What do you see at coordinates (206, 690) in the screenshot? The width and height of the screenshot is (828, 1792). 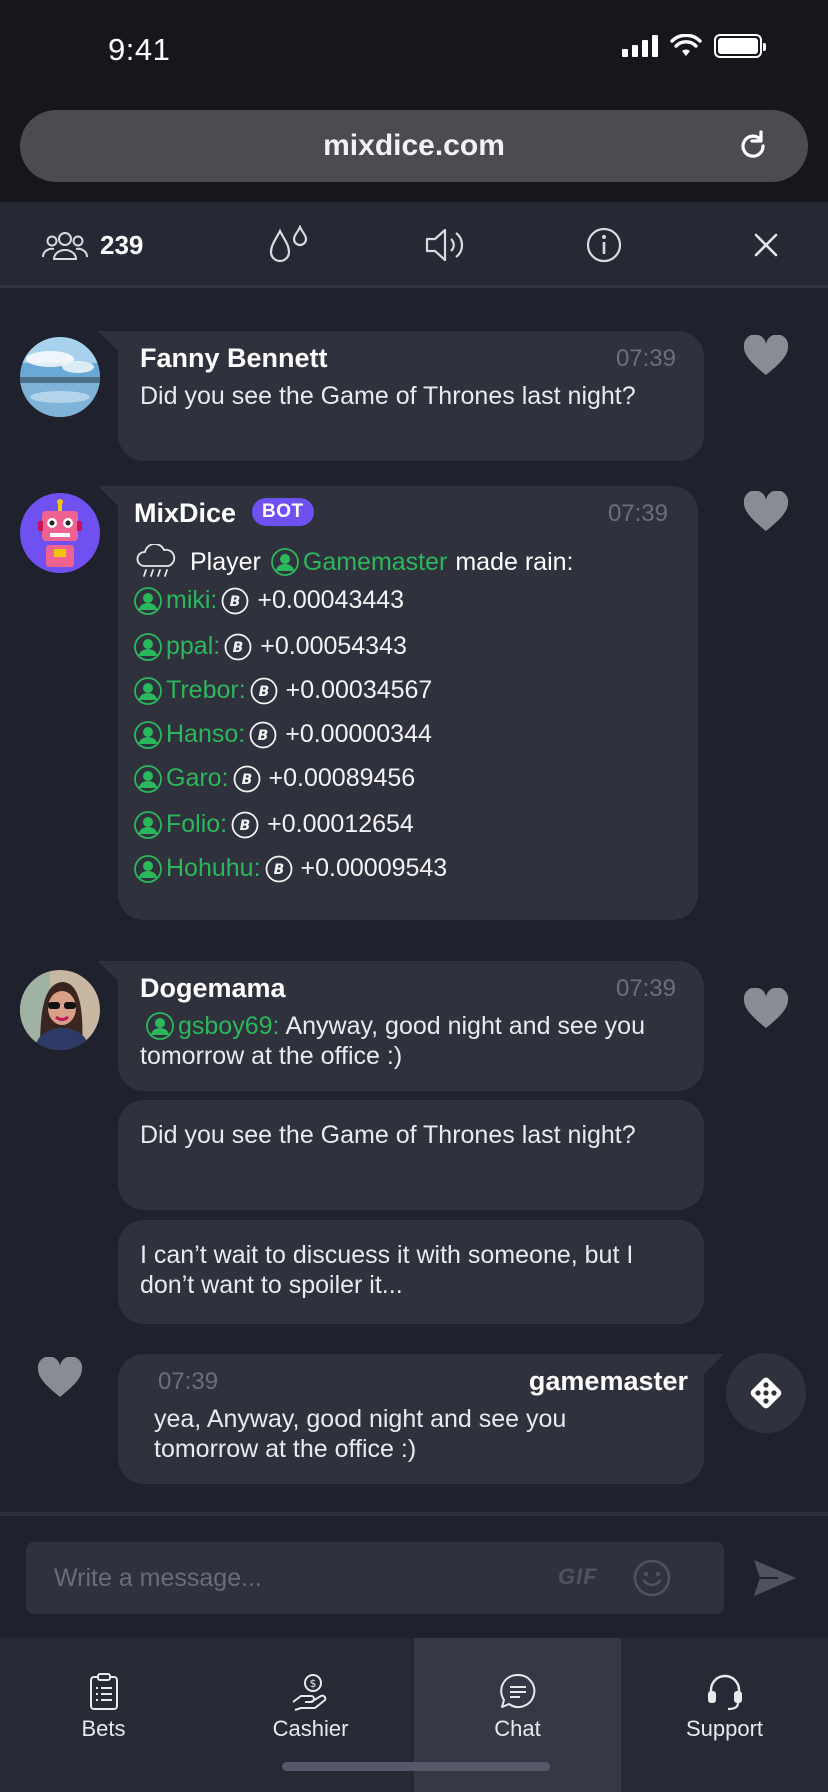 I see `recipient-user: Trebor:` at bounding box center [206, 690].